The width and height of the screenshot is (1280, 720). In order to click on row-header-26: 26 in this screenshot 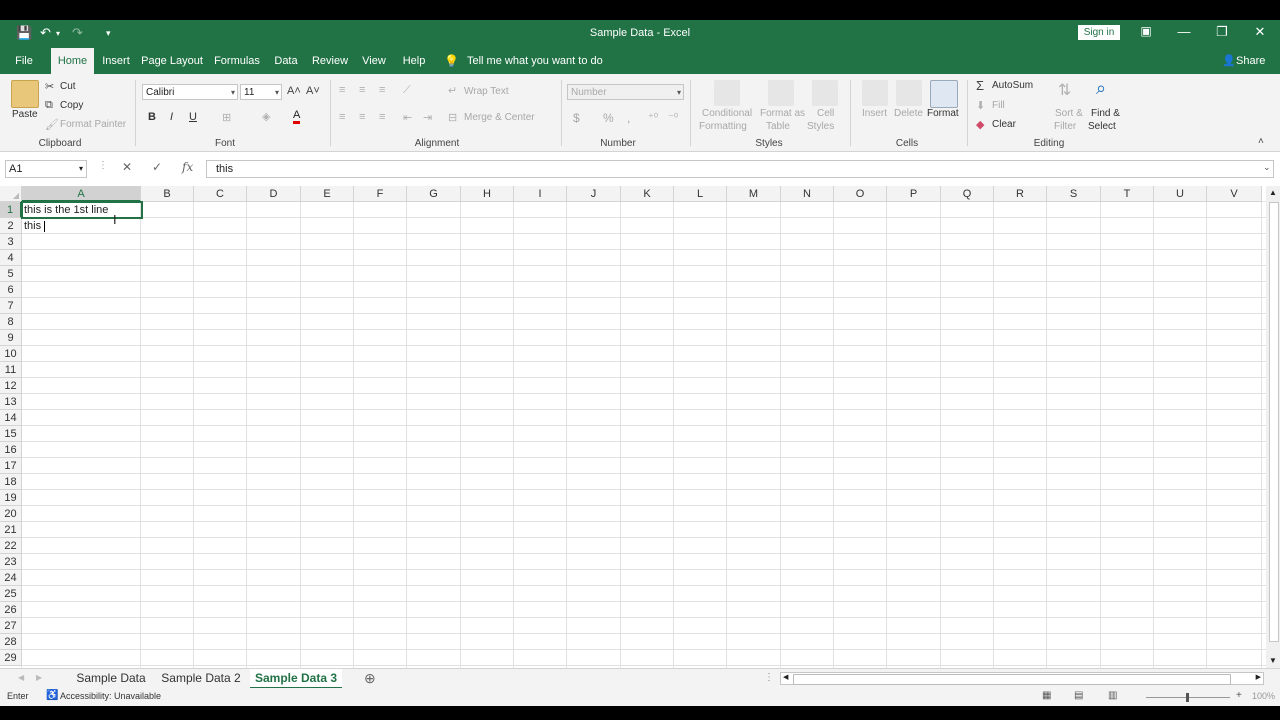, I will do `click(11, 610)`.